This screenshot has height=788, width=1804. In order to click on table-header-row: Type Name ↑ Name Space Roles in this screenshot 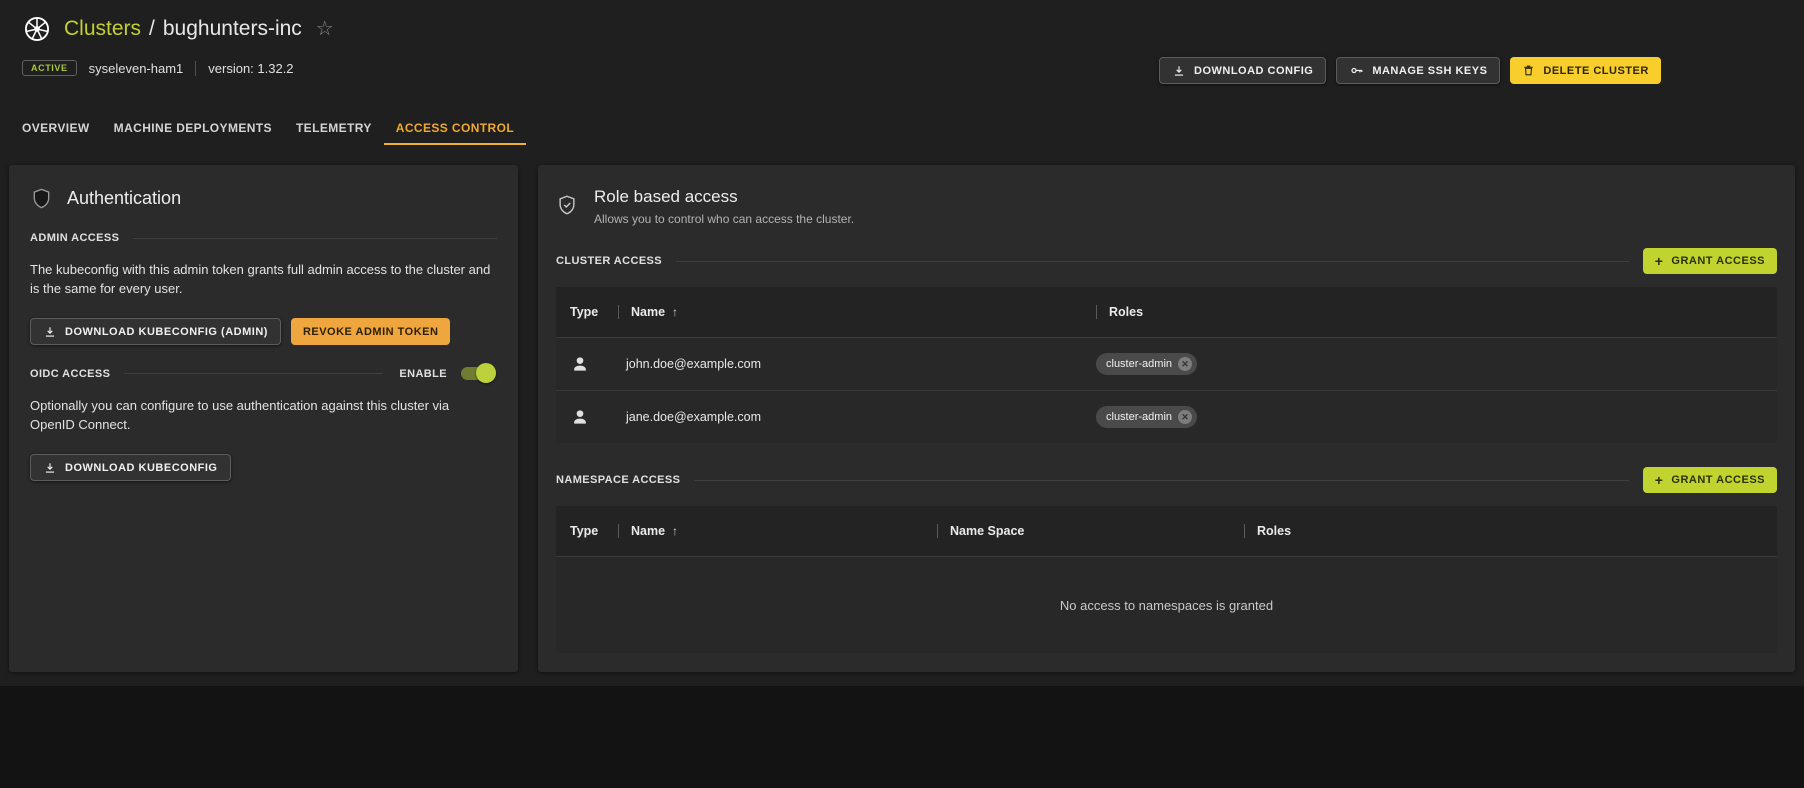, I will do `click(1166, 531)`.